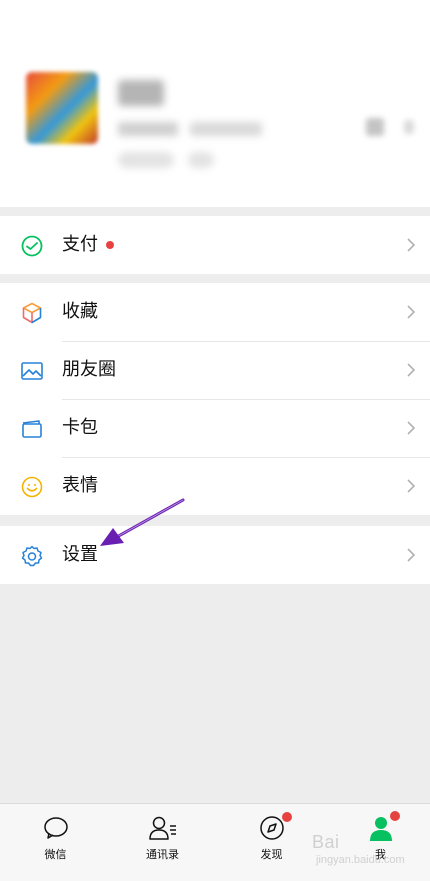 The width and height of the screenshot is (430, 881). I want to click on tab-contacts: 通讯录, so click(162, 842).